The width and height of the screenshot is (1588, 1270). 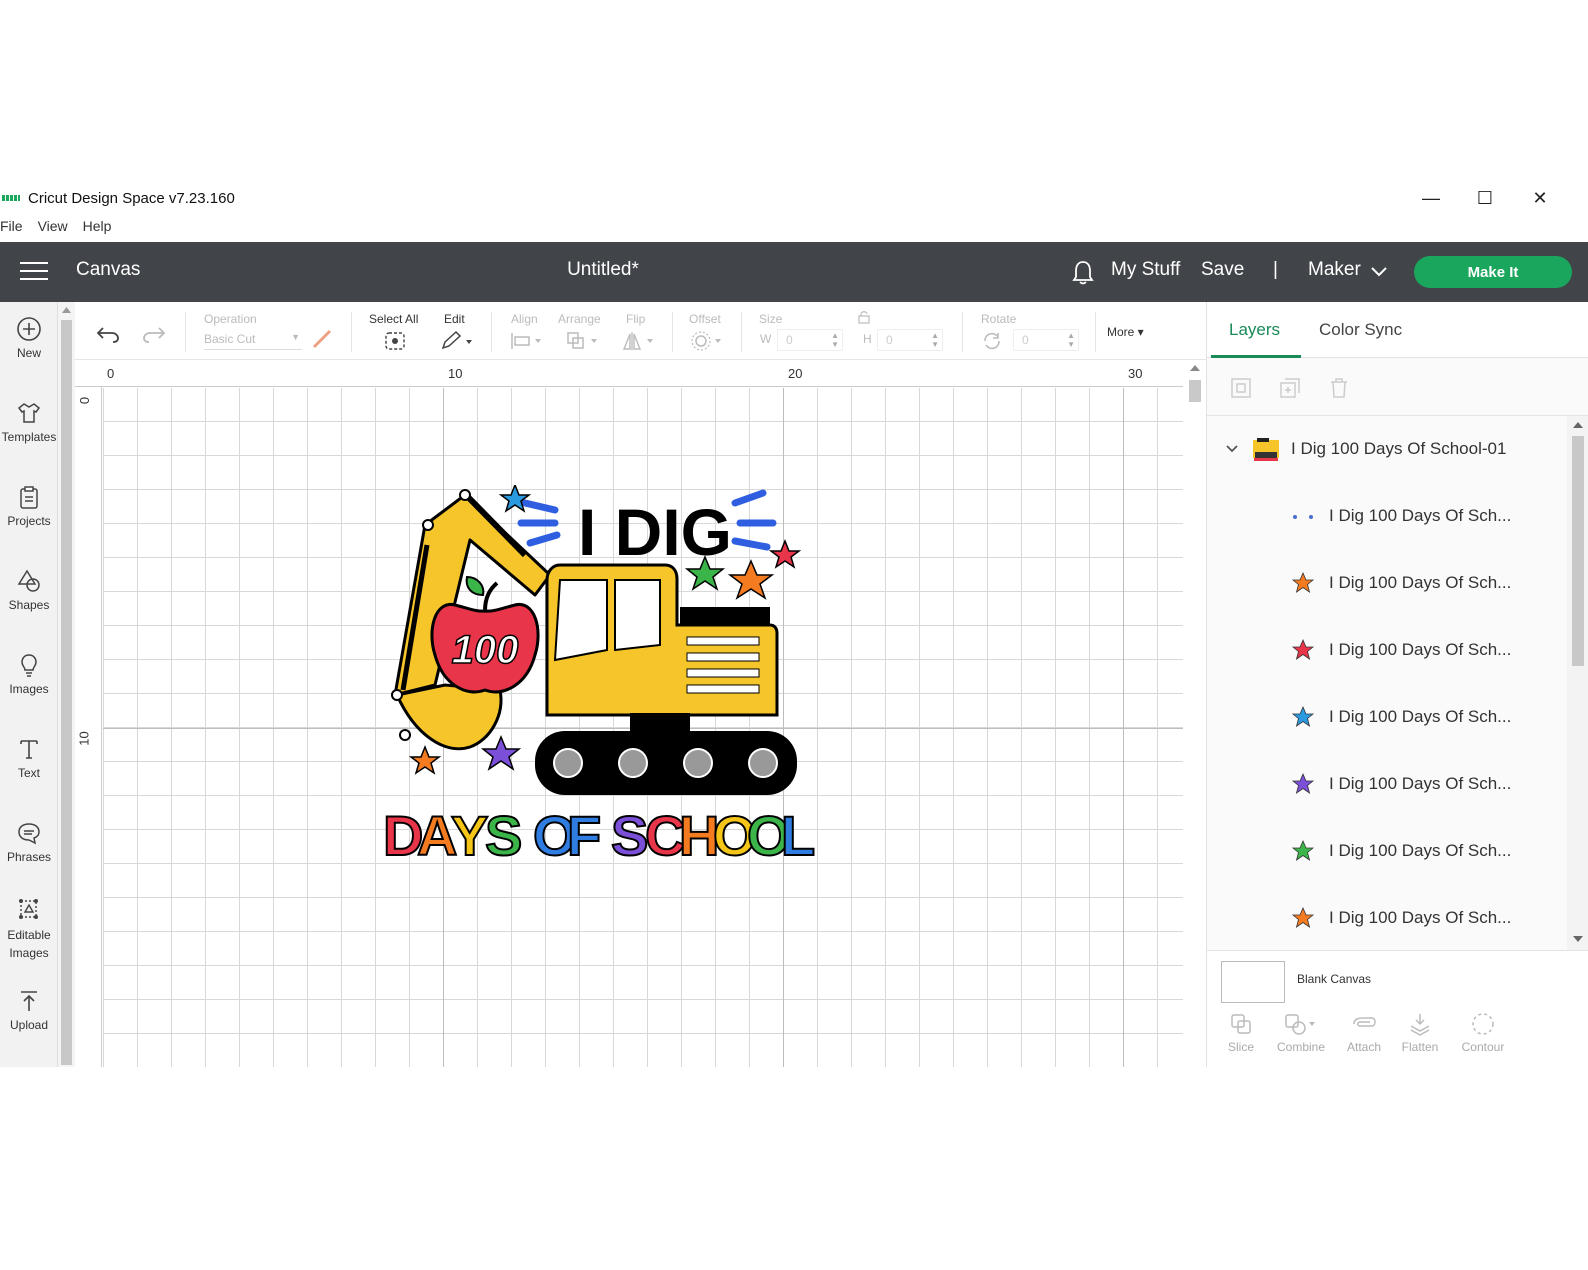 I want to click on tool-phrases: Phrases, so click(x=29, y=842).